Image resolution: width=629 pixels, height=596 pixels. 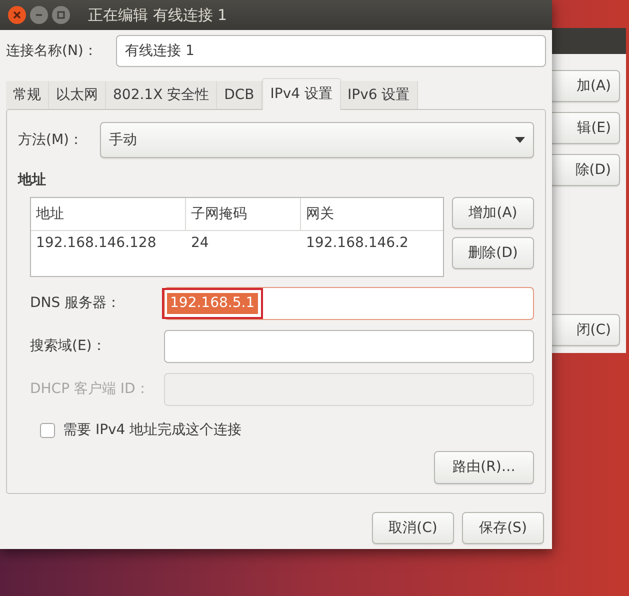 I want to click on field-label: DNS 服务器：, so click(x=76, y=303).